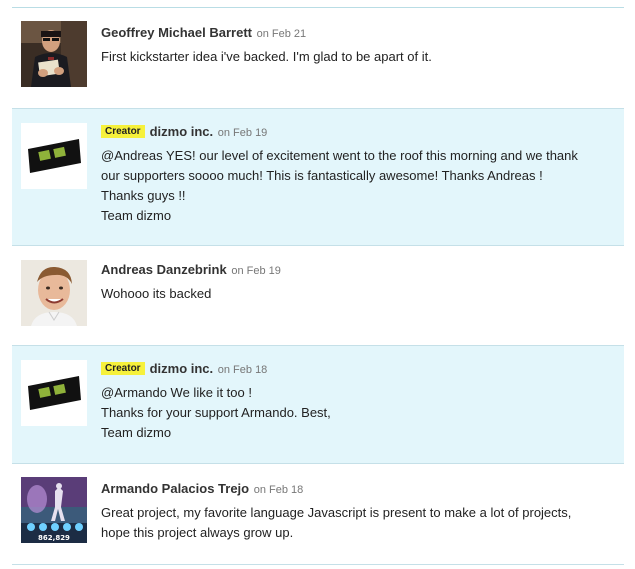 This screenshot has height=569, width=635. Describe the element at coordinates (357, 489) in the screenshot. I see `comment-meta: Armando Palacios Trejo on Feb 18` at that location.